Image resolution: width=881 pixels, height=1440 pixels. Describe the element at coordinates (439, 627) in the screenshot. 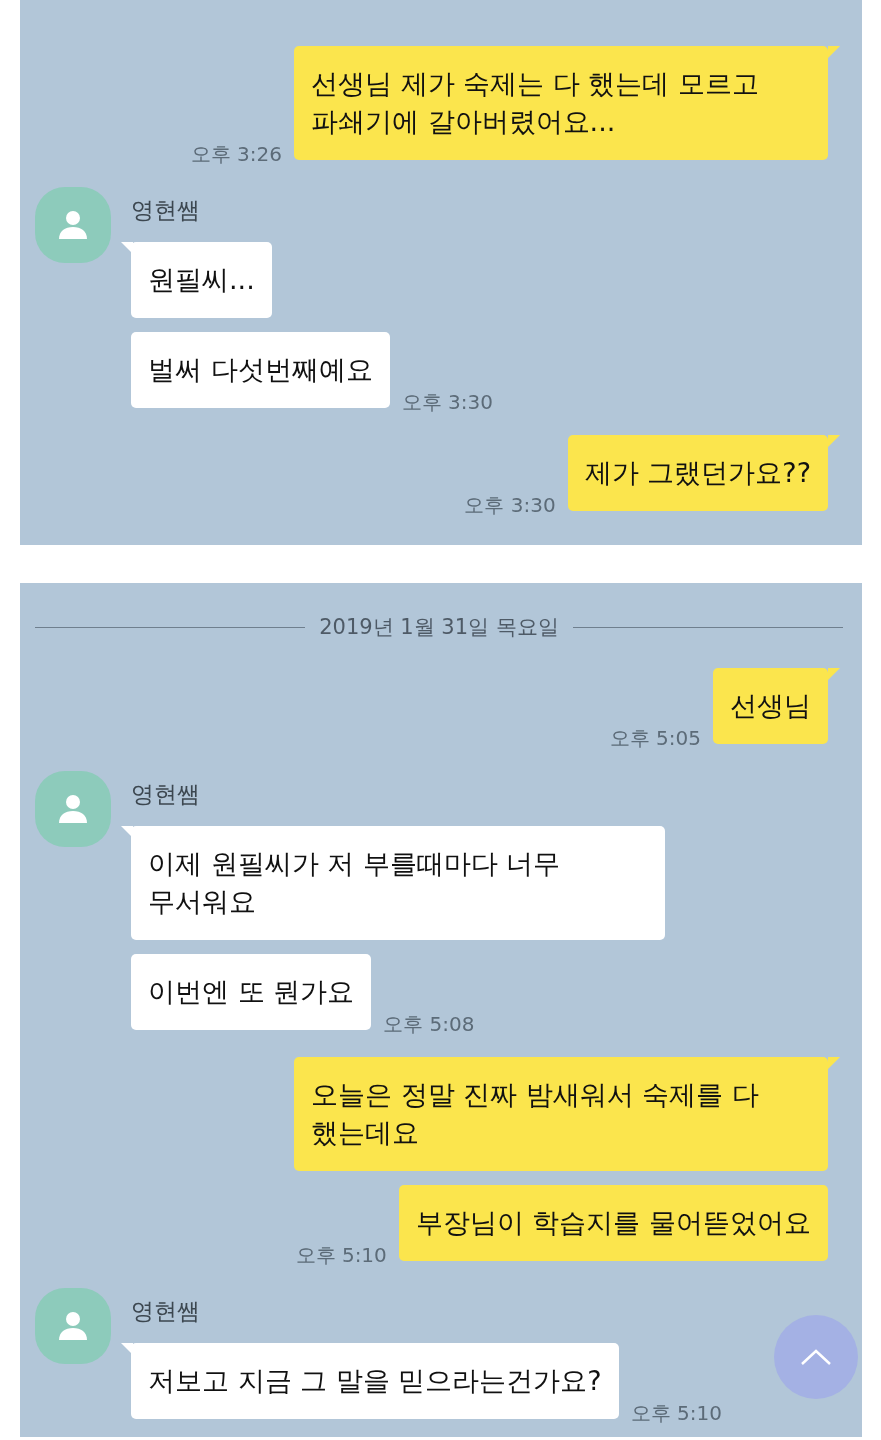

I see `date-divider: 2019년 1월 31일 목요일` at that location.